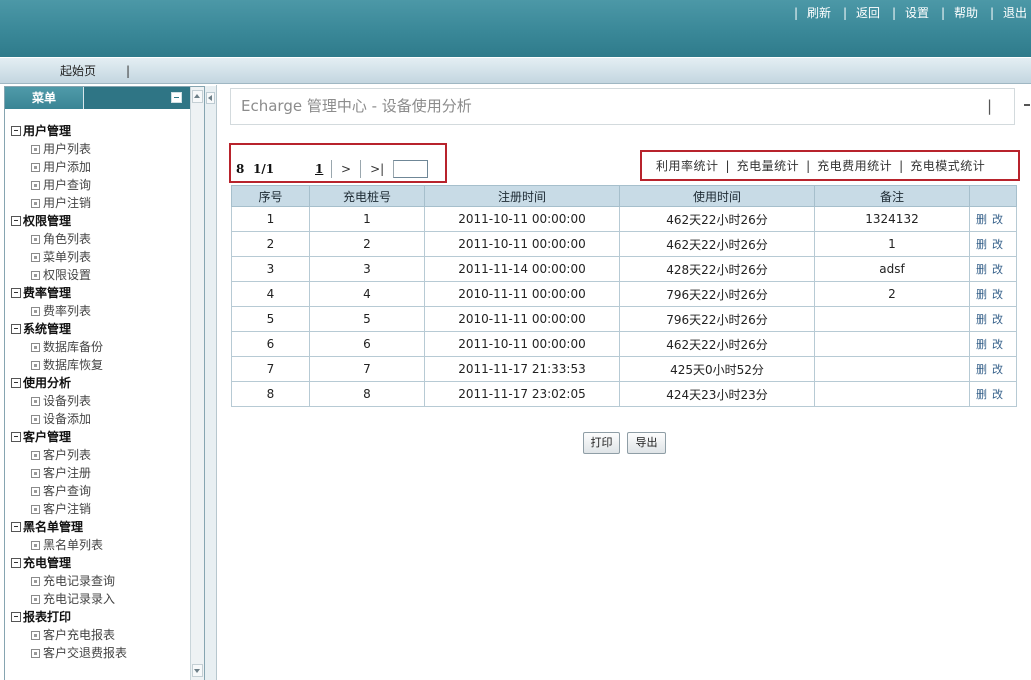  I want to click on menu-item: 数据库恢复, so click(99, 365).